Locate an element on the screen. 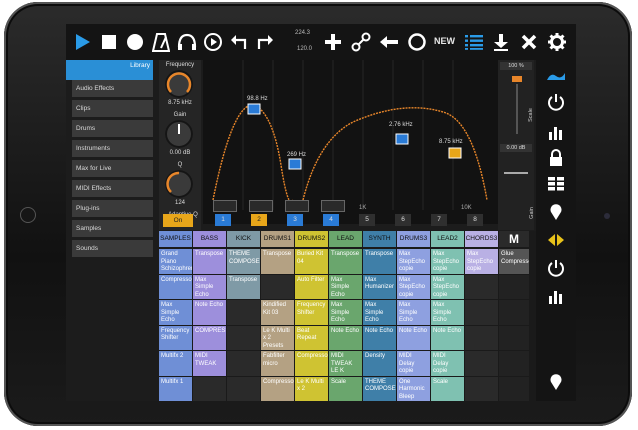 This screenshot has width=638, height=430. metronome-icon is located at coordinates (161, 42).